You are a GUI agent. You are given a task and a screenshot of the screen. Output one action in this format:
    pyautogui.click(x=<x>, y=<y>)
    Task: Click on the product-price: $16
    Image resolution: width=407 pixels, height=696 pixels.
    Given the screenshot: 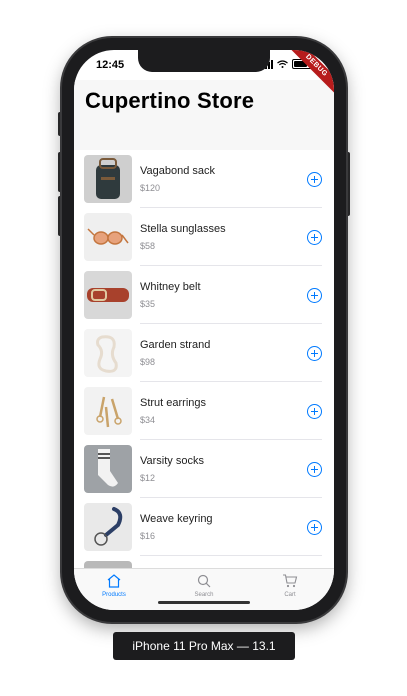 What is the action you would take?
    pyautogui.click(x=148, y=536)
    